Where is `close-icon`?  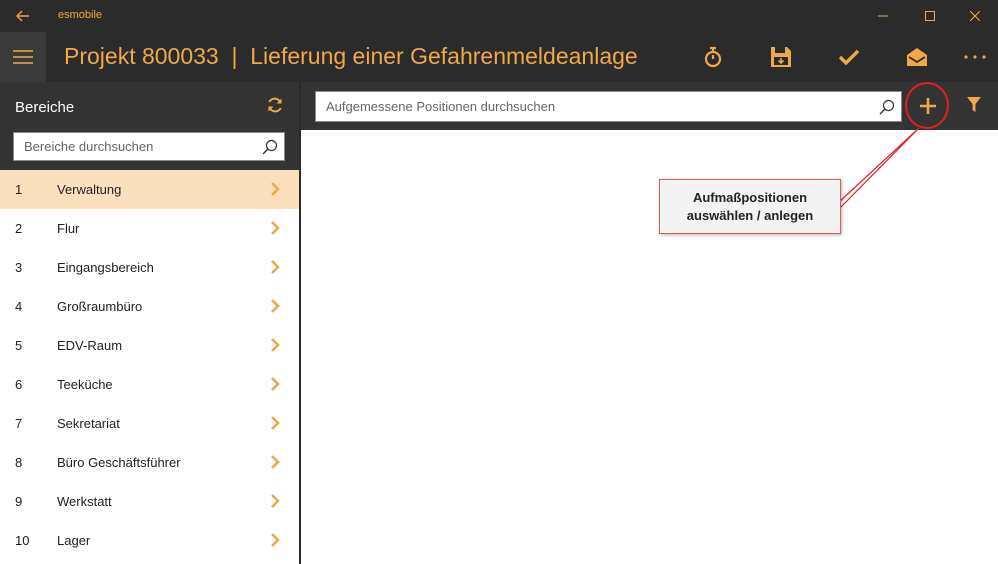 close-icon is located at coordinates (975, 16).